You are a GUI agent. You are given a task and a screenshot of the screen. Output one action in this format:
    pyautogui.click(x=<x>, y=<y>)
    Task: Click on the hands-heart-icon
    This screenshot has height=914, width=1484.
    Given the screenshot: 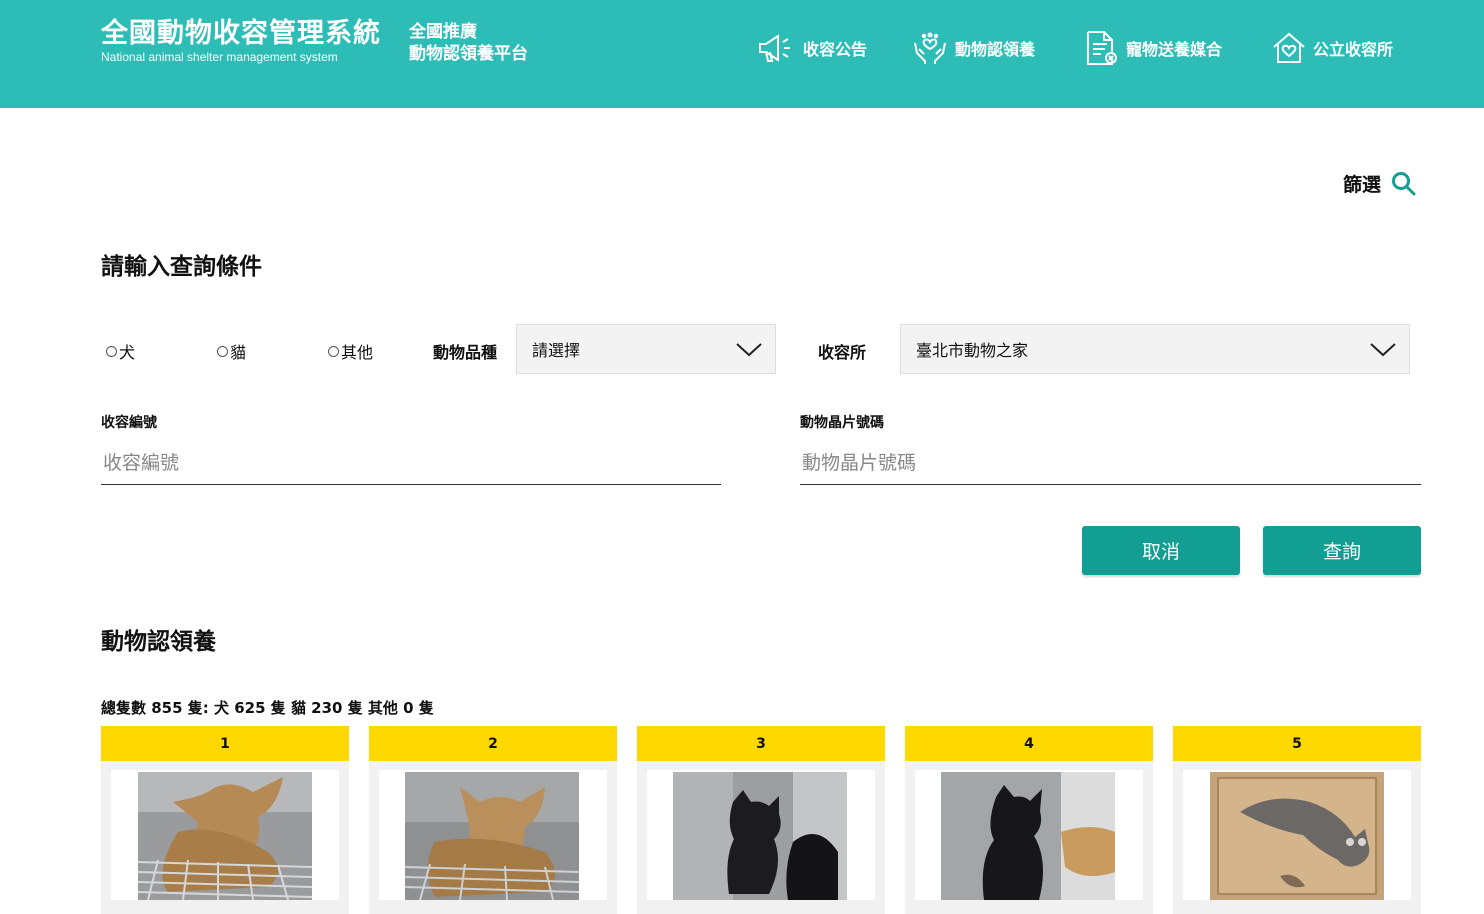 What is the action you would take?
    pyautogui.click(x=930, y=48)
    